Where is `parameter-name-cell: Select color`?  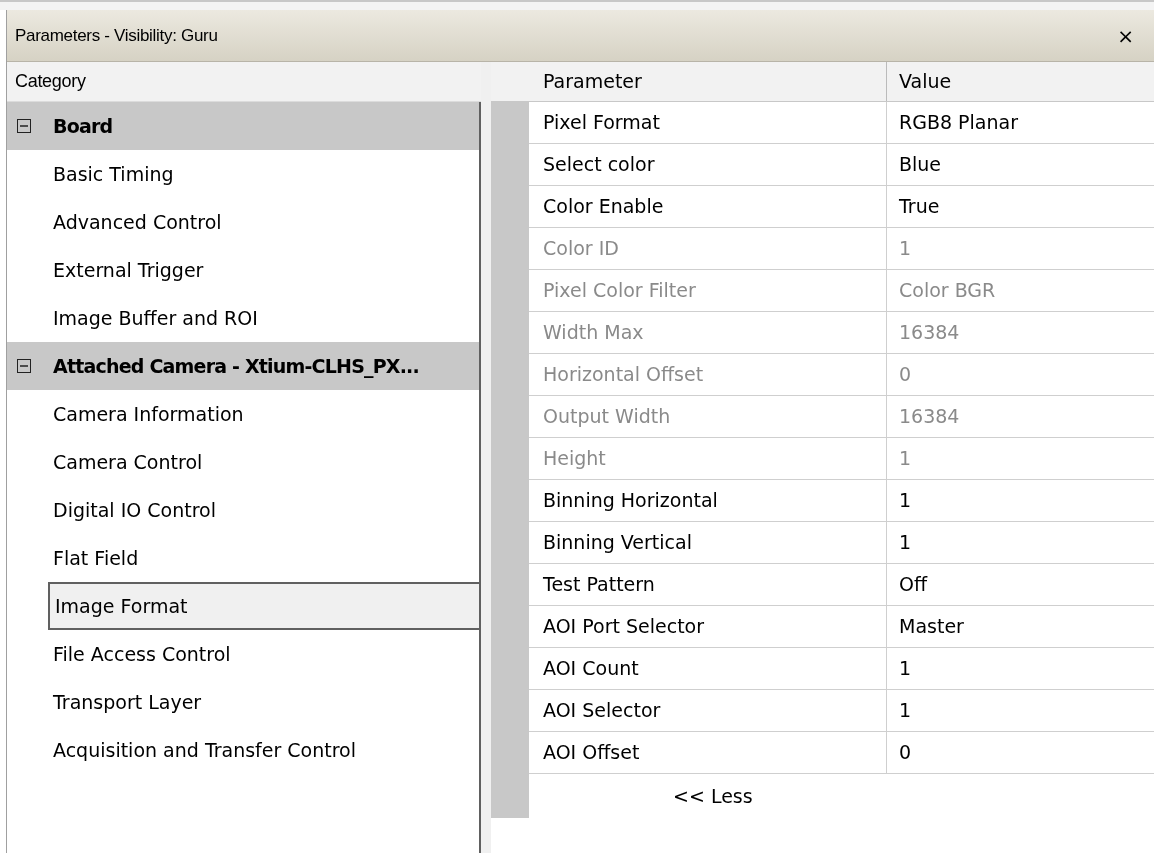 parameter-name-cell: Select color is located at coordinates (708, 164).